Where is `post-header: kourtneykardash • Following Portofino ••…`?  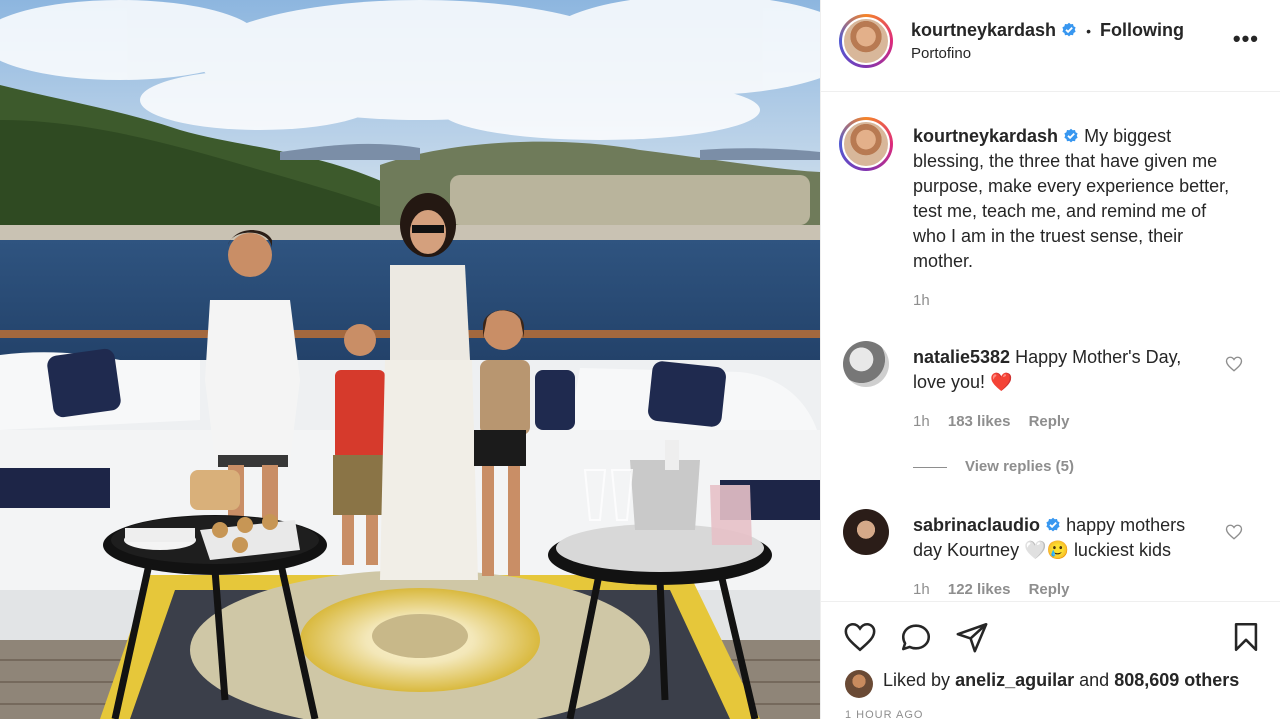 post-header: kourtneykardash • Following Portofino ••… is located at coordinates (1050, 46).